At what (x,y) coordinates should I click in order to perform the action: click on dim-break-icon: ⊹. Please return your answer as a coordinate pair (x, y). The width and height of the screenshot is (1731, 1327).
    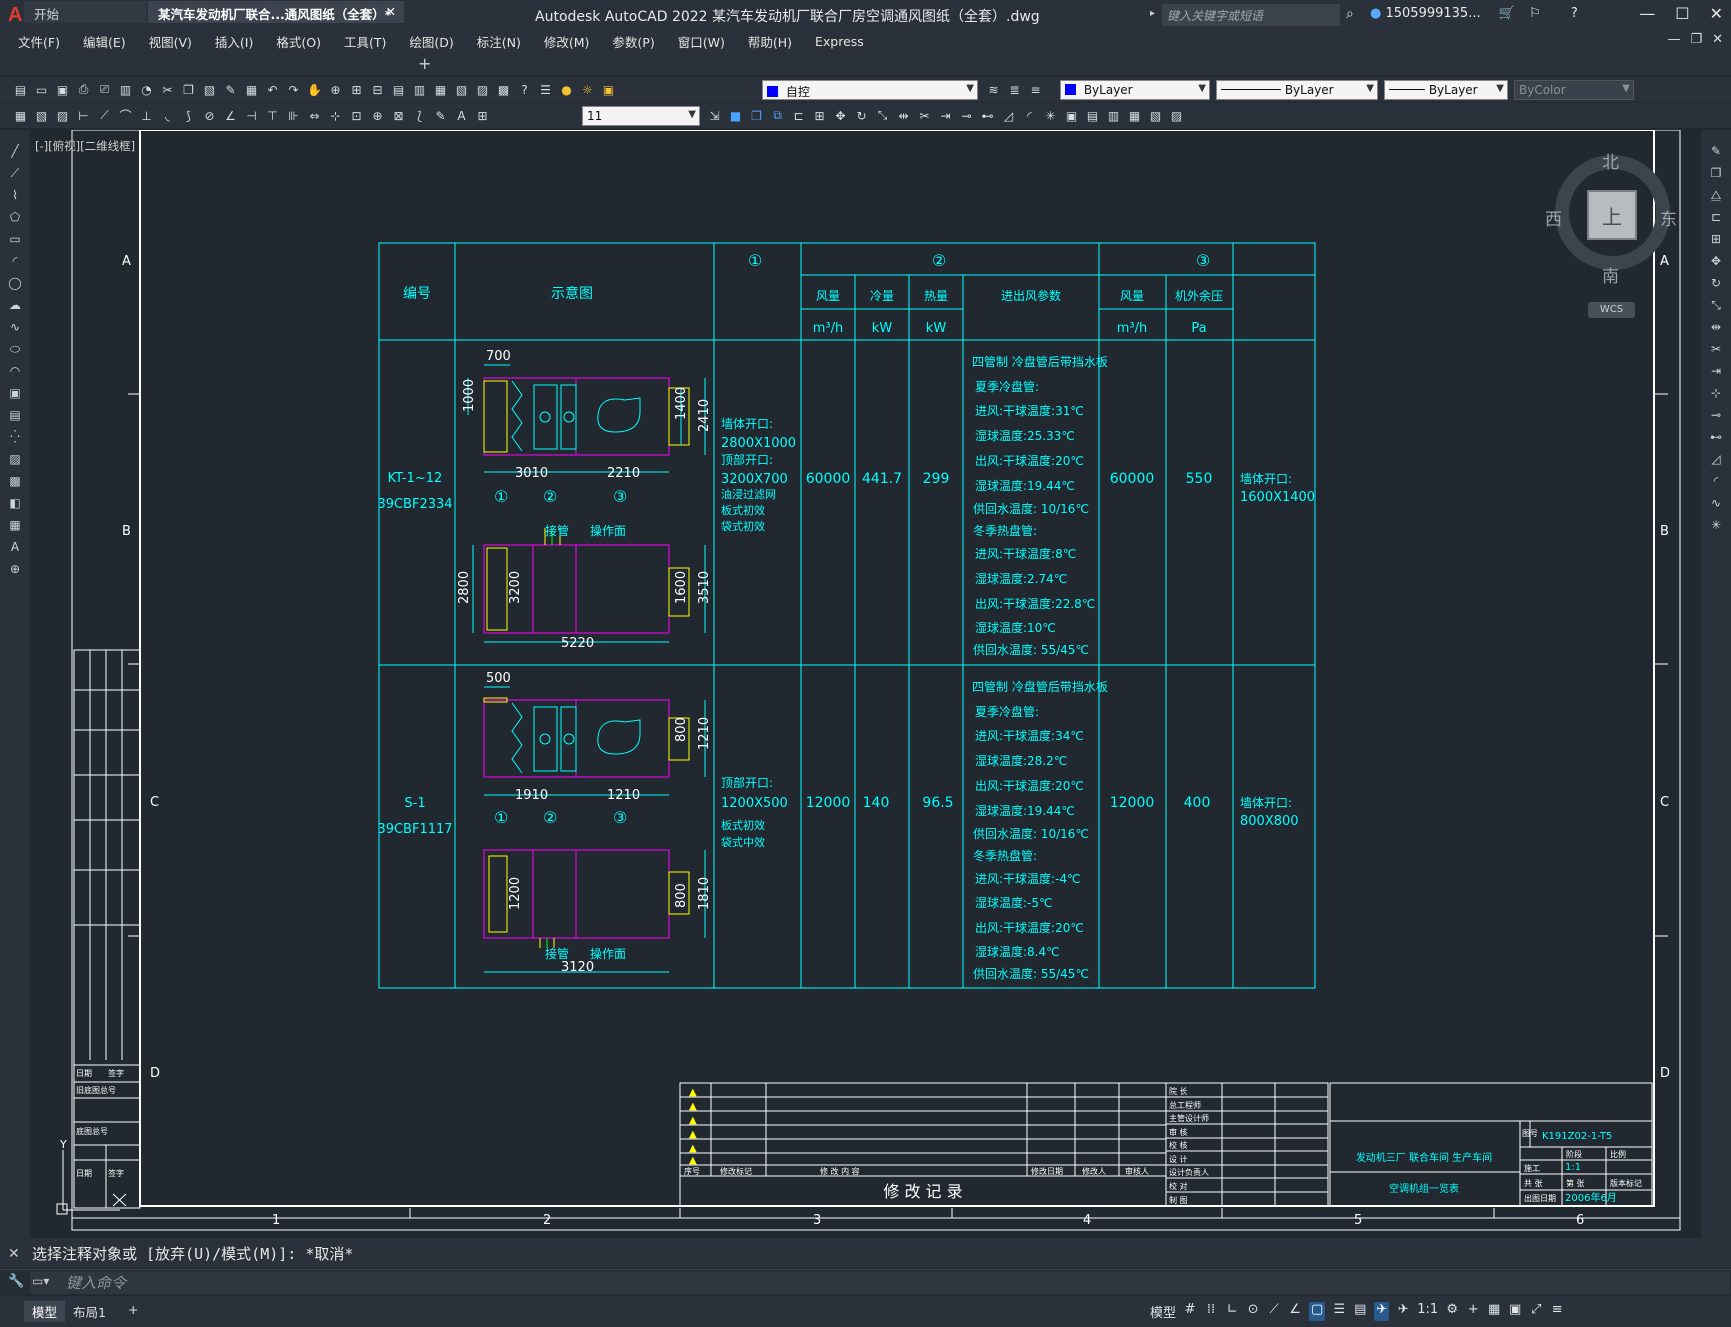
    Looking at the image, I should click on (335, 115).